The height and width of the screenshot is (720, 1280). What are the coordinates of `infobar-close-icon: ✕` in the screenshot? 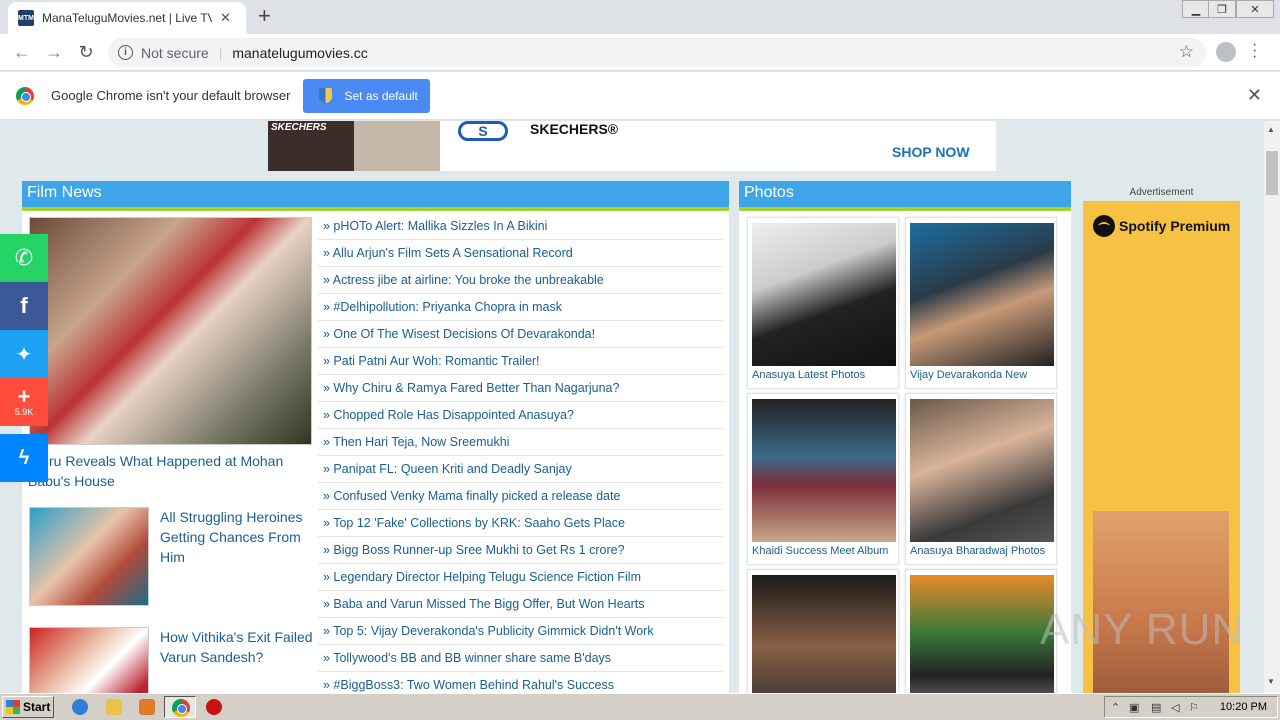 It's located at (1254, 95).